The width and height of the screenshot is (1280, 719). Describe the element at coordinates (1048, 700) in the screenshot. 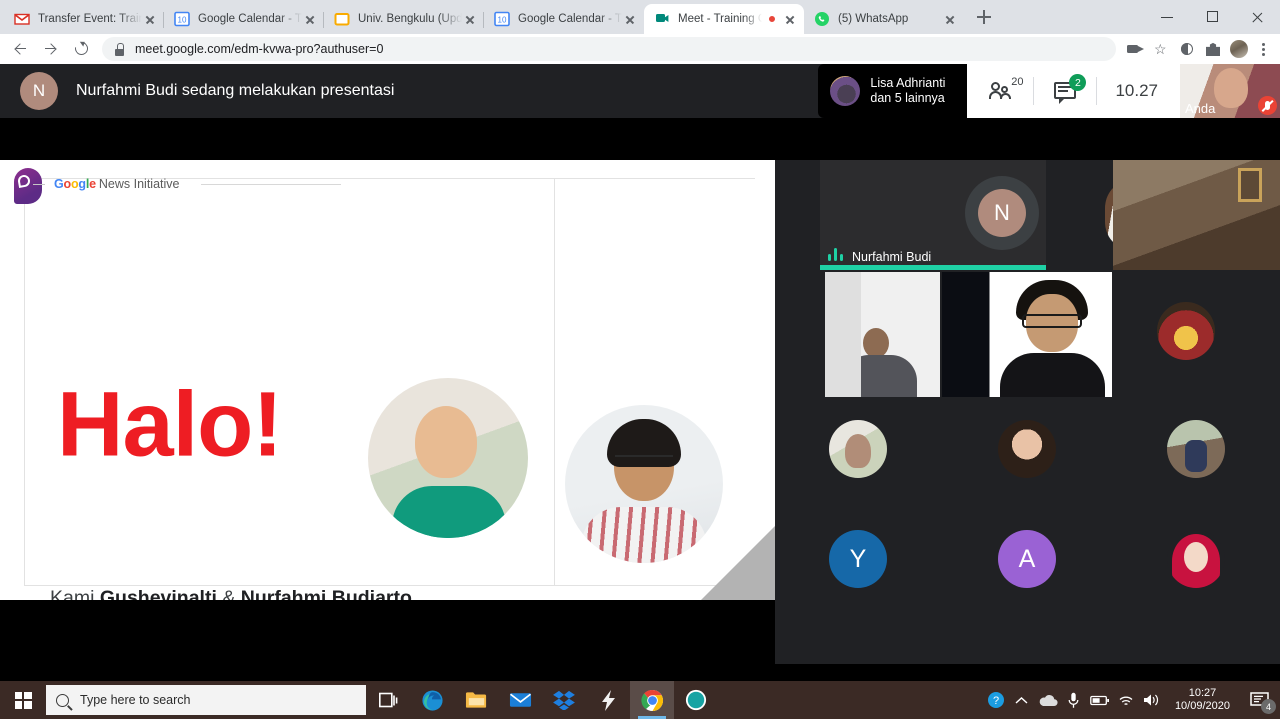

I see `onedrive-icon` at that location.